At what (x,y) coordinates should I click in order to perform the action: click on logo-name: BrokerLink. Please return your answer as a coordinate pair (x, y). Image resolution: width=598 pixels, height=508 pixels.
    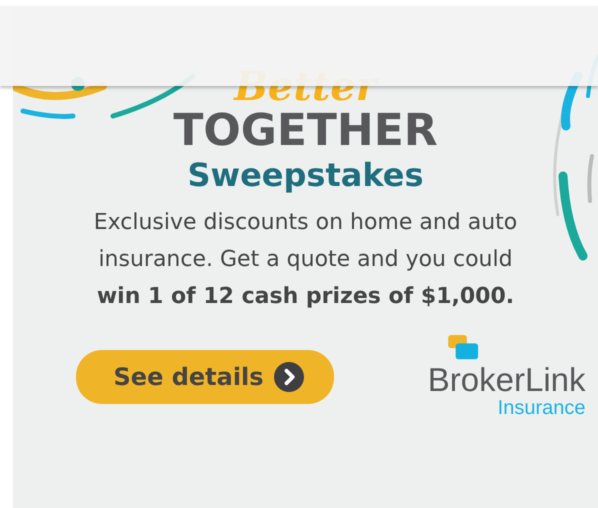
    Looking at the image, I should click on (507, 380).